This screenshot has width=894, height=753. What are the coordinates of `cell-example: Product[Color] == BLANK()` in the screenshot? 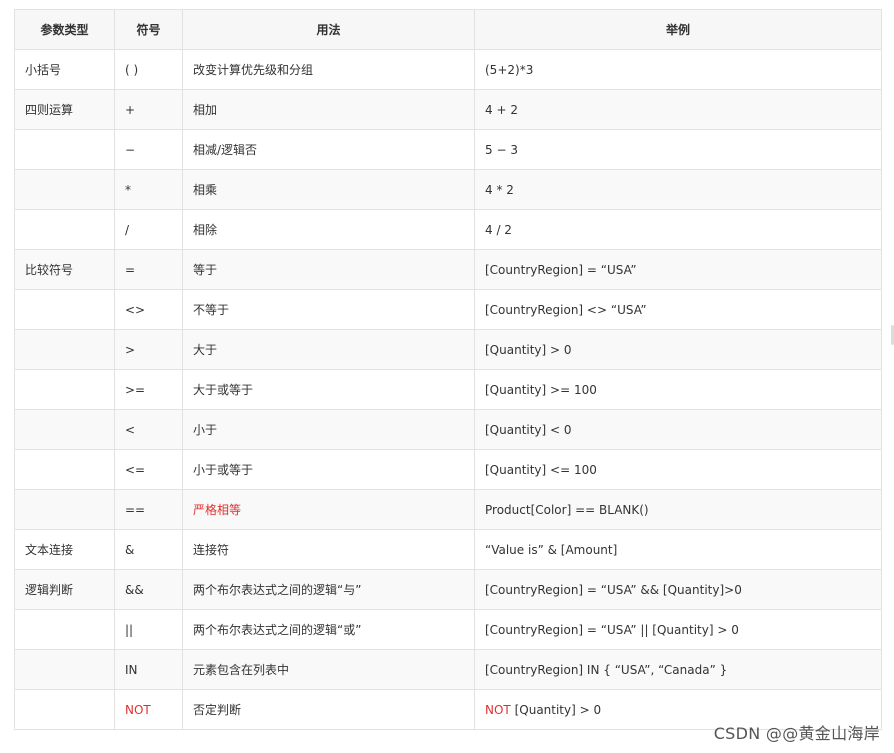 It's located at (678, 509).